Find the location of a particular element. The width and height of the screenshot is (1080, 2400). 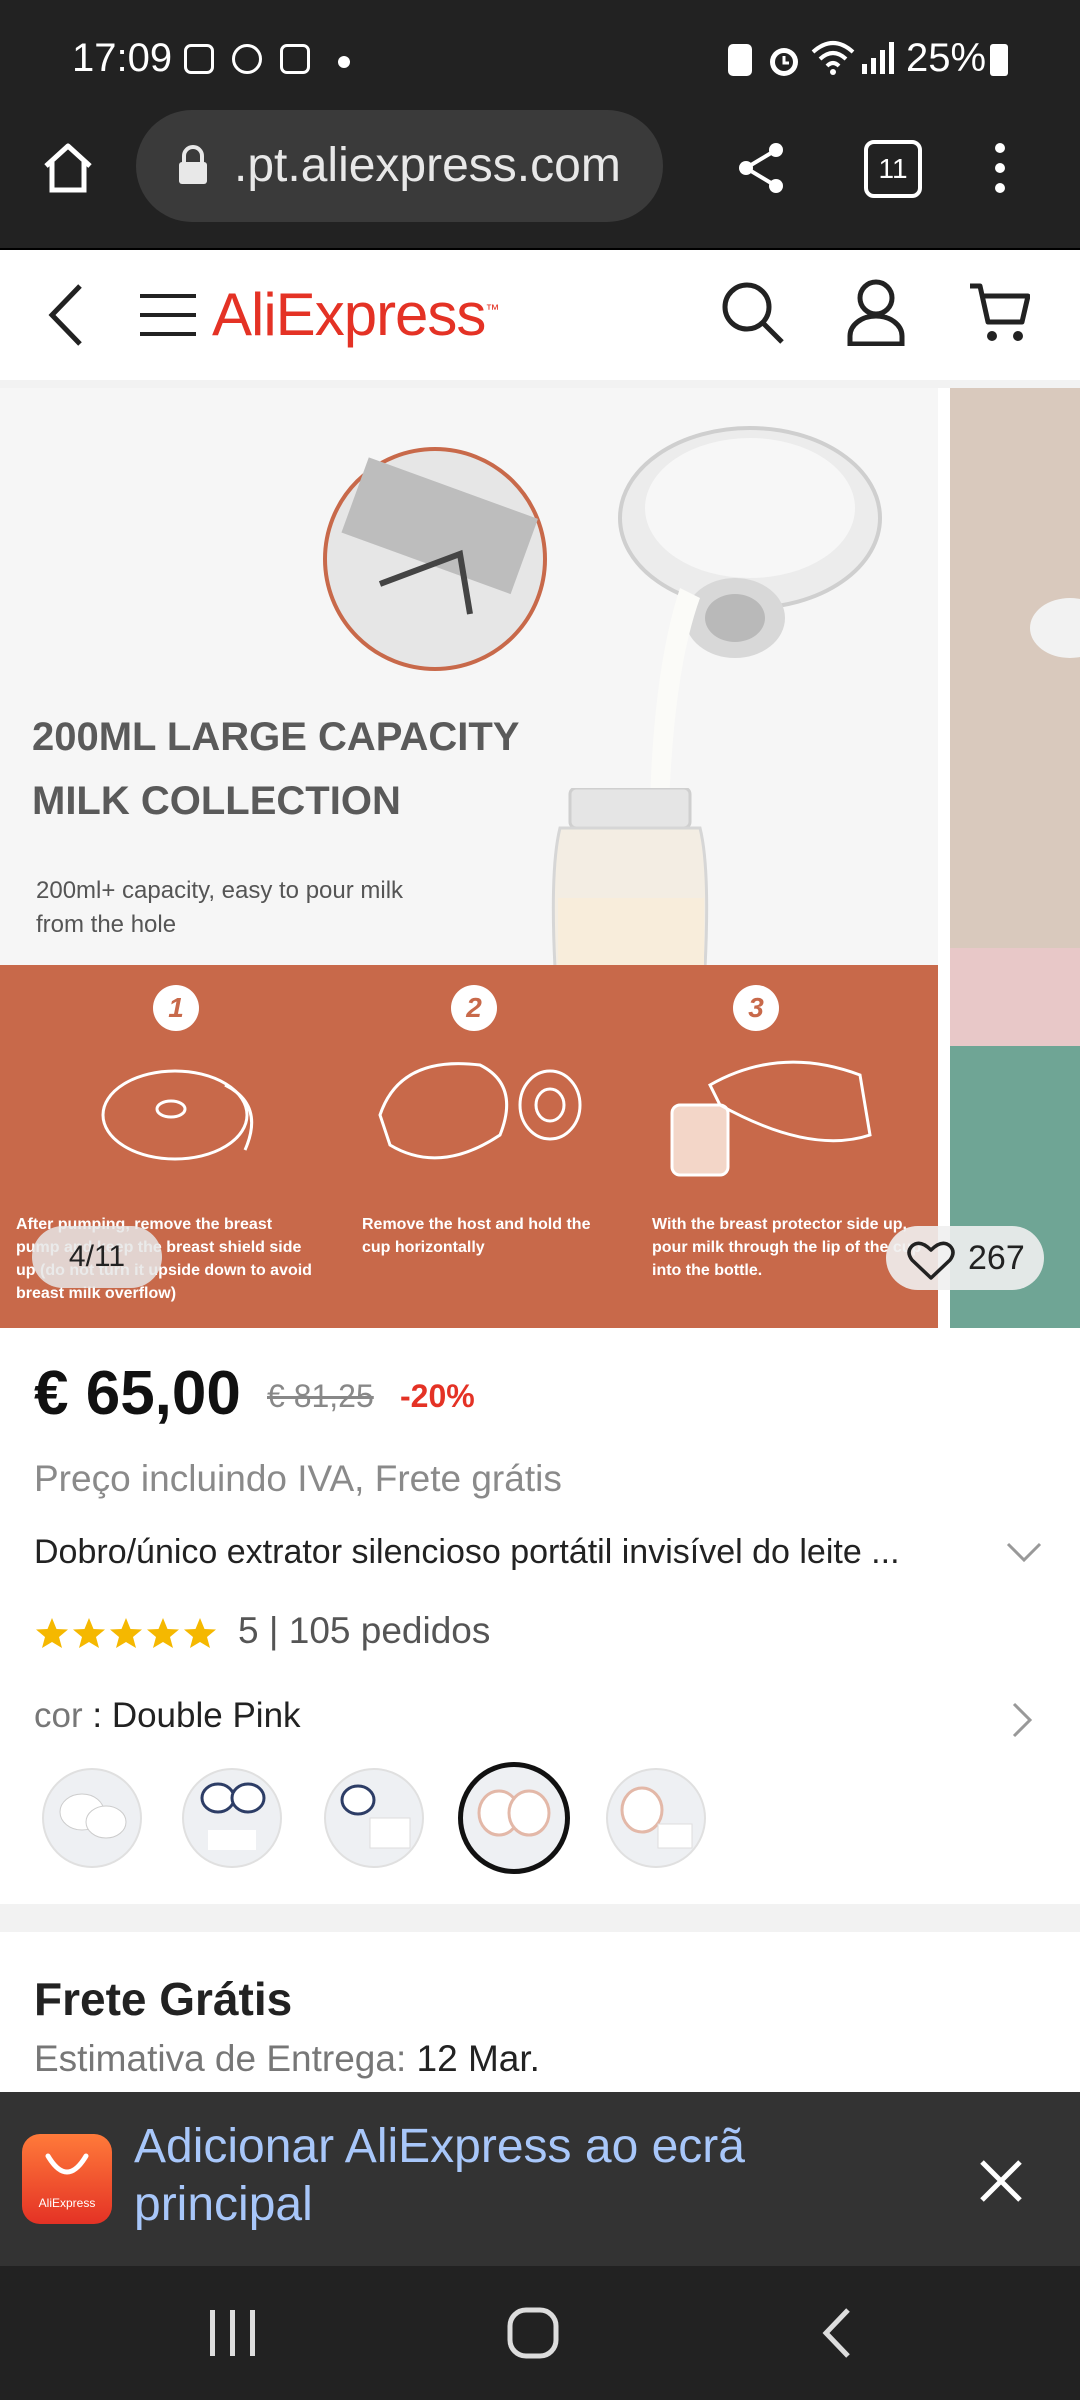

address-bar: .pt.aliexpress.com is located at coordinates (399, 166).